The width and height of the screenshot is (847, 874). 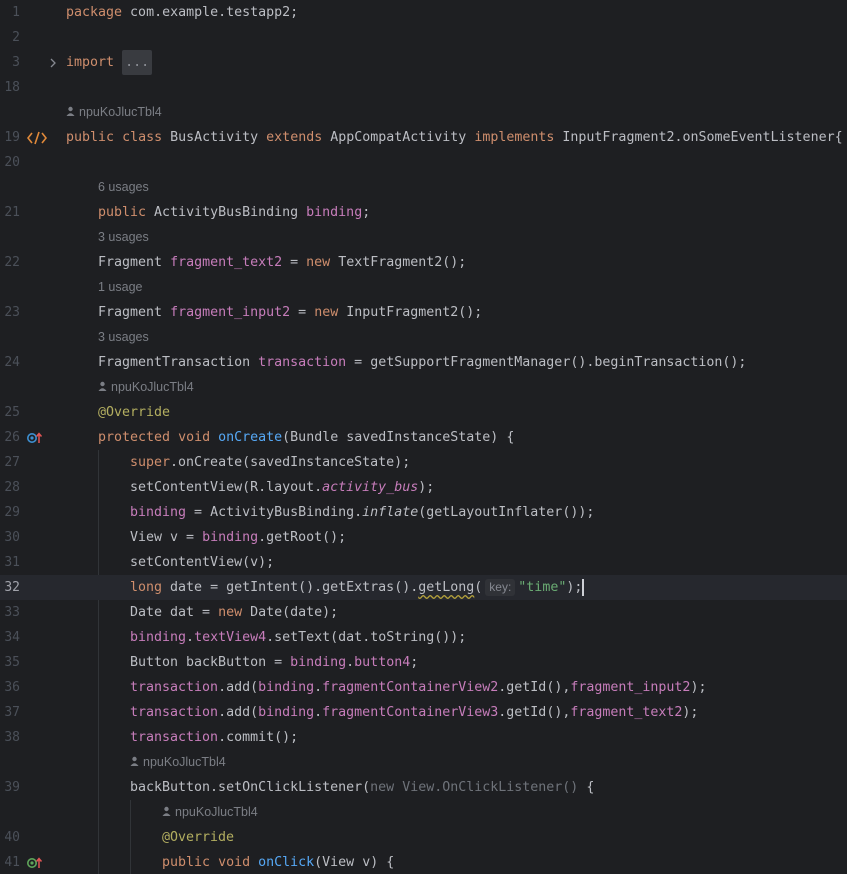 What do you see at coordinates (488, 662) in the screenshot?
I see `code-line-35: Button backButton = binding. button4;` at bounding box center [488, 662].